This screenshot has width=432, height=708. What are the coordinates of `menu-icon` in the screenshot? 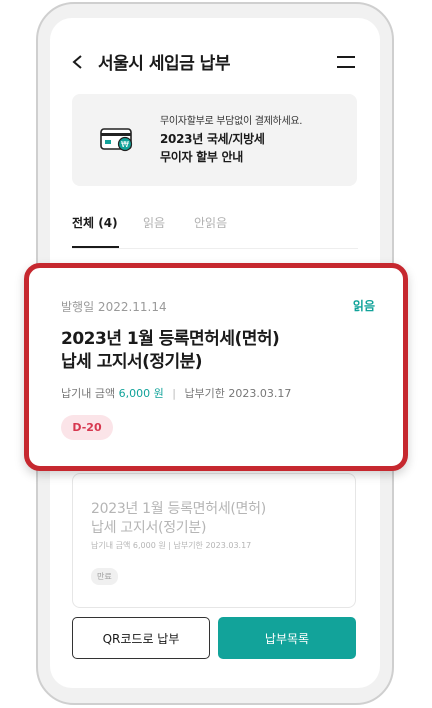 It's located at (346, 63).